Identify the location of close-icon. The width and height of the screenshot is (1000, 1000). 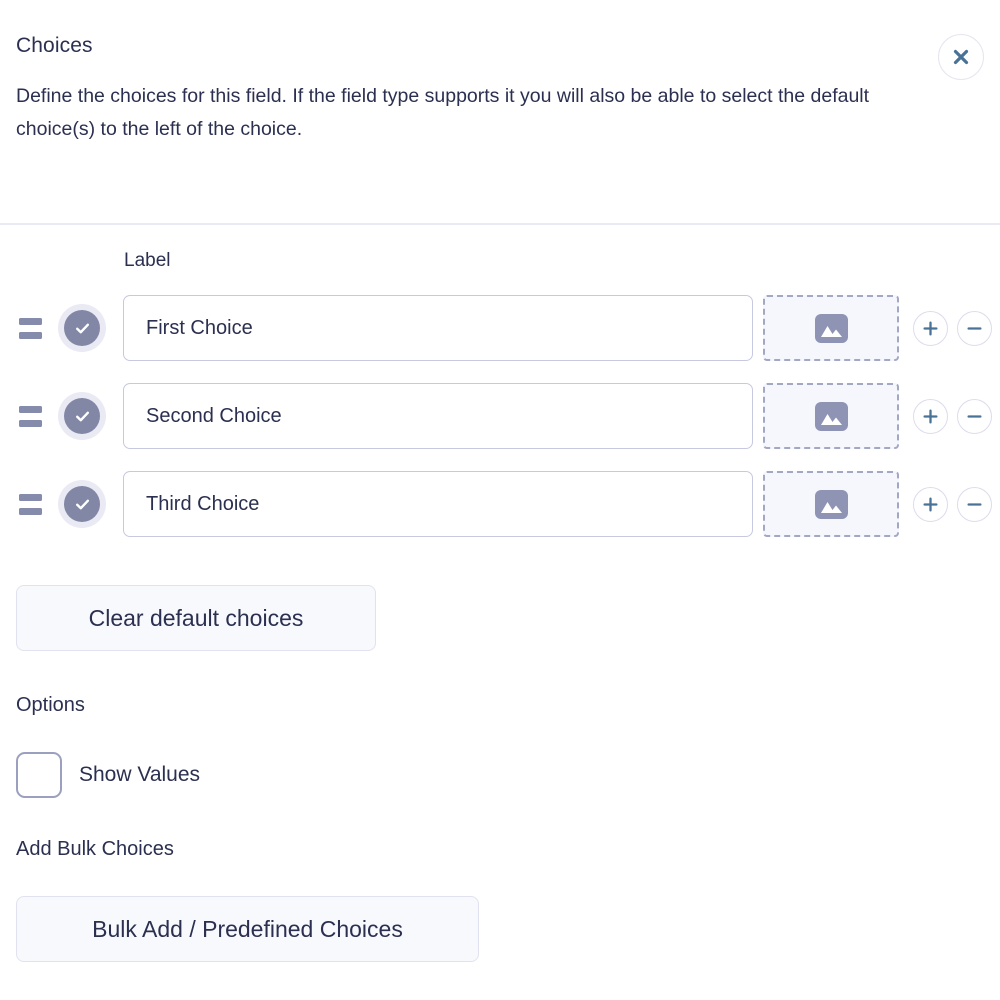
(961, 57).